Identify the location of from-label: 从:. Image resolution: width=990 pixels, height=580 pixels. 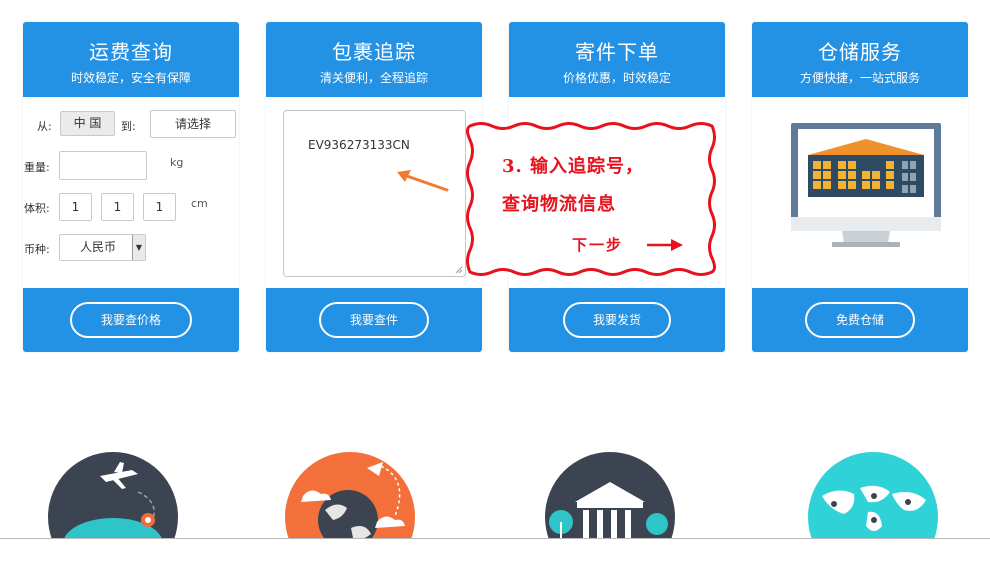
(44, 126).